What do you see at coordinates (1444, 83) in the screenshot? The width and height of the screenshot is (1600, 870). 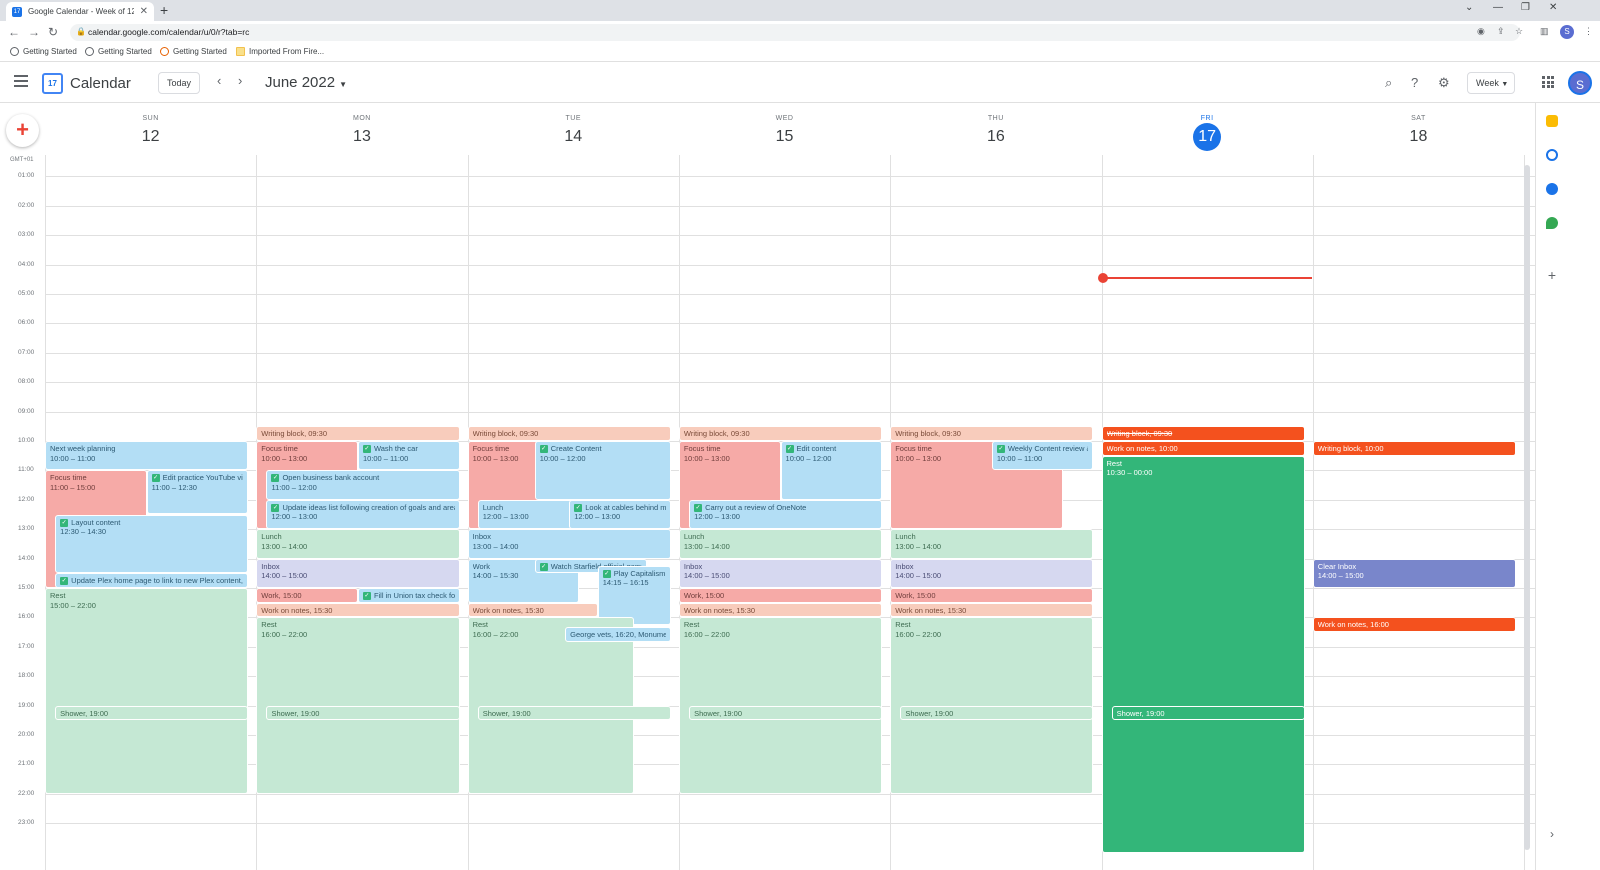 I see `settings-gear-icon: ⚙` at bounding box center [1444, 83].